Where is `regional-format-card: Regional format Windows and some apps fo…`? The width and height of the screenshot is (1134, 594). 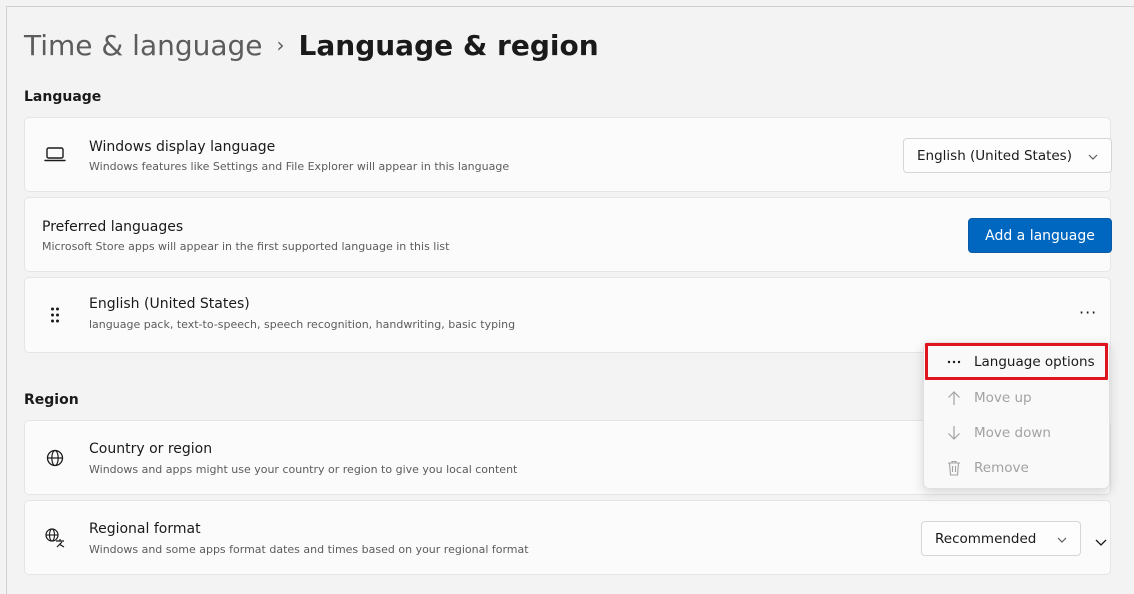
regional-format-card: Regional format Windows and some apps fo… is located at coordinates (567, 537).